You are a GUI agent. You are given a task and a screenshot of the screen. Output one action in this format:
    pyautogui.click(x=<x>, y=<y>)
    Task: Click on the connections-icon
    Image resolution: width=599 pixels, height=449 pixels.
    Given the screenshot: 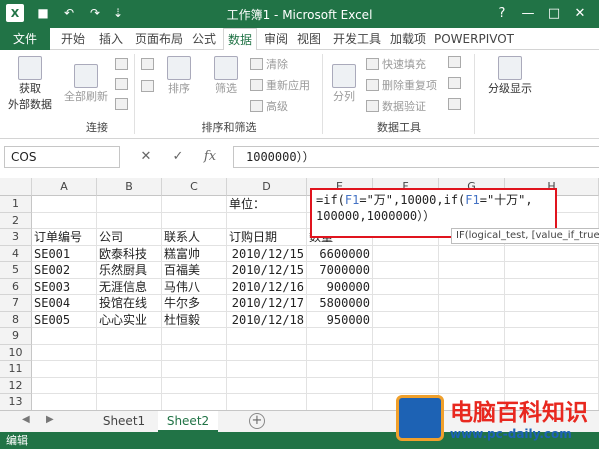 What is the action you would take?
    pyautogui.click(x=123, y=64)
    